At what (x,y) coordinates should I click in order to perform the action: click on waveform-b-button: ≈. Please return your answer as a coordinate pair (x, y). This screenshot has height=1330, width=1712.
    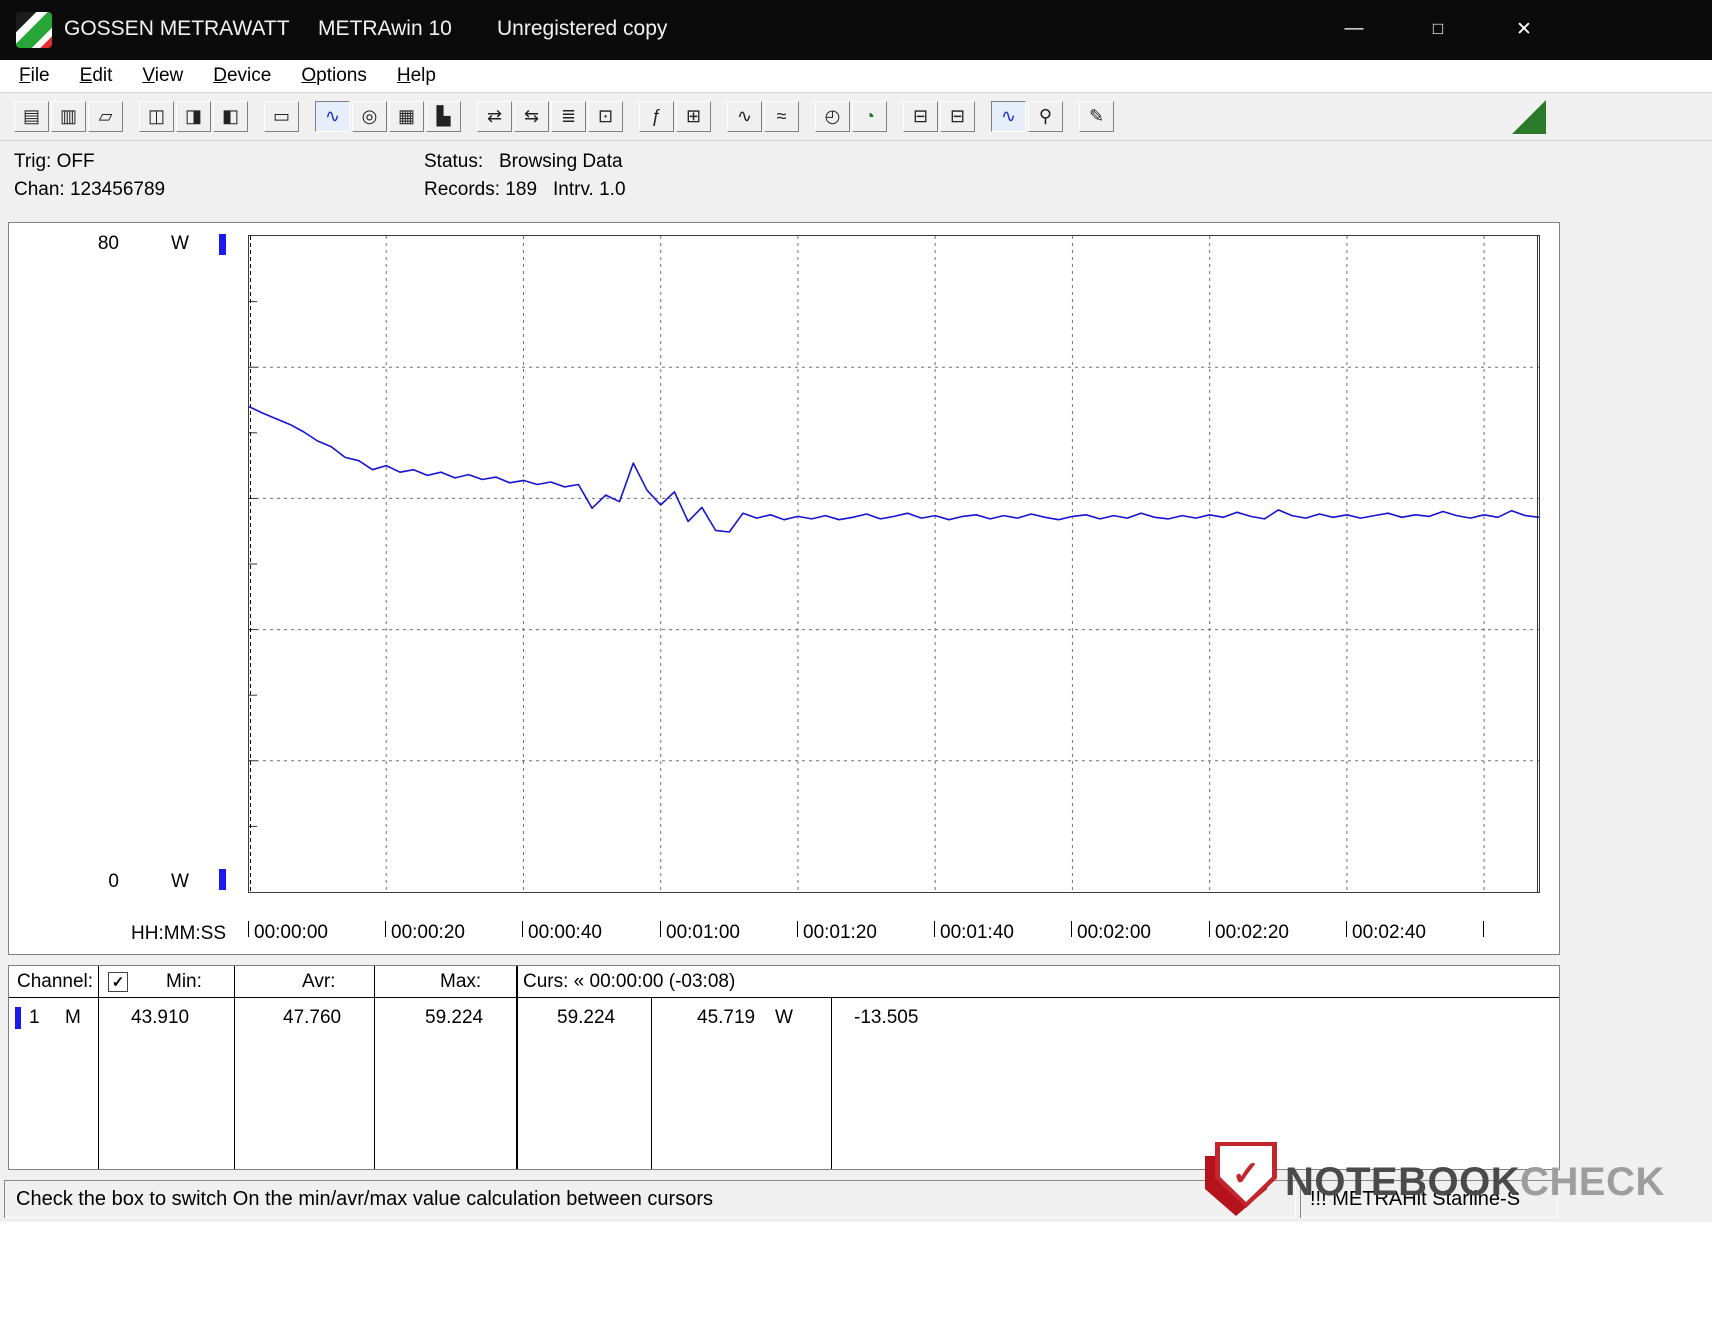
    Looking at the image, I should click on (781, 116).